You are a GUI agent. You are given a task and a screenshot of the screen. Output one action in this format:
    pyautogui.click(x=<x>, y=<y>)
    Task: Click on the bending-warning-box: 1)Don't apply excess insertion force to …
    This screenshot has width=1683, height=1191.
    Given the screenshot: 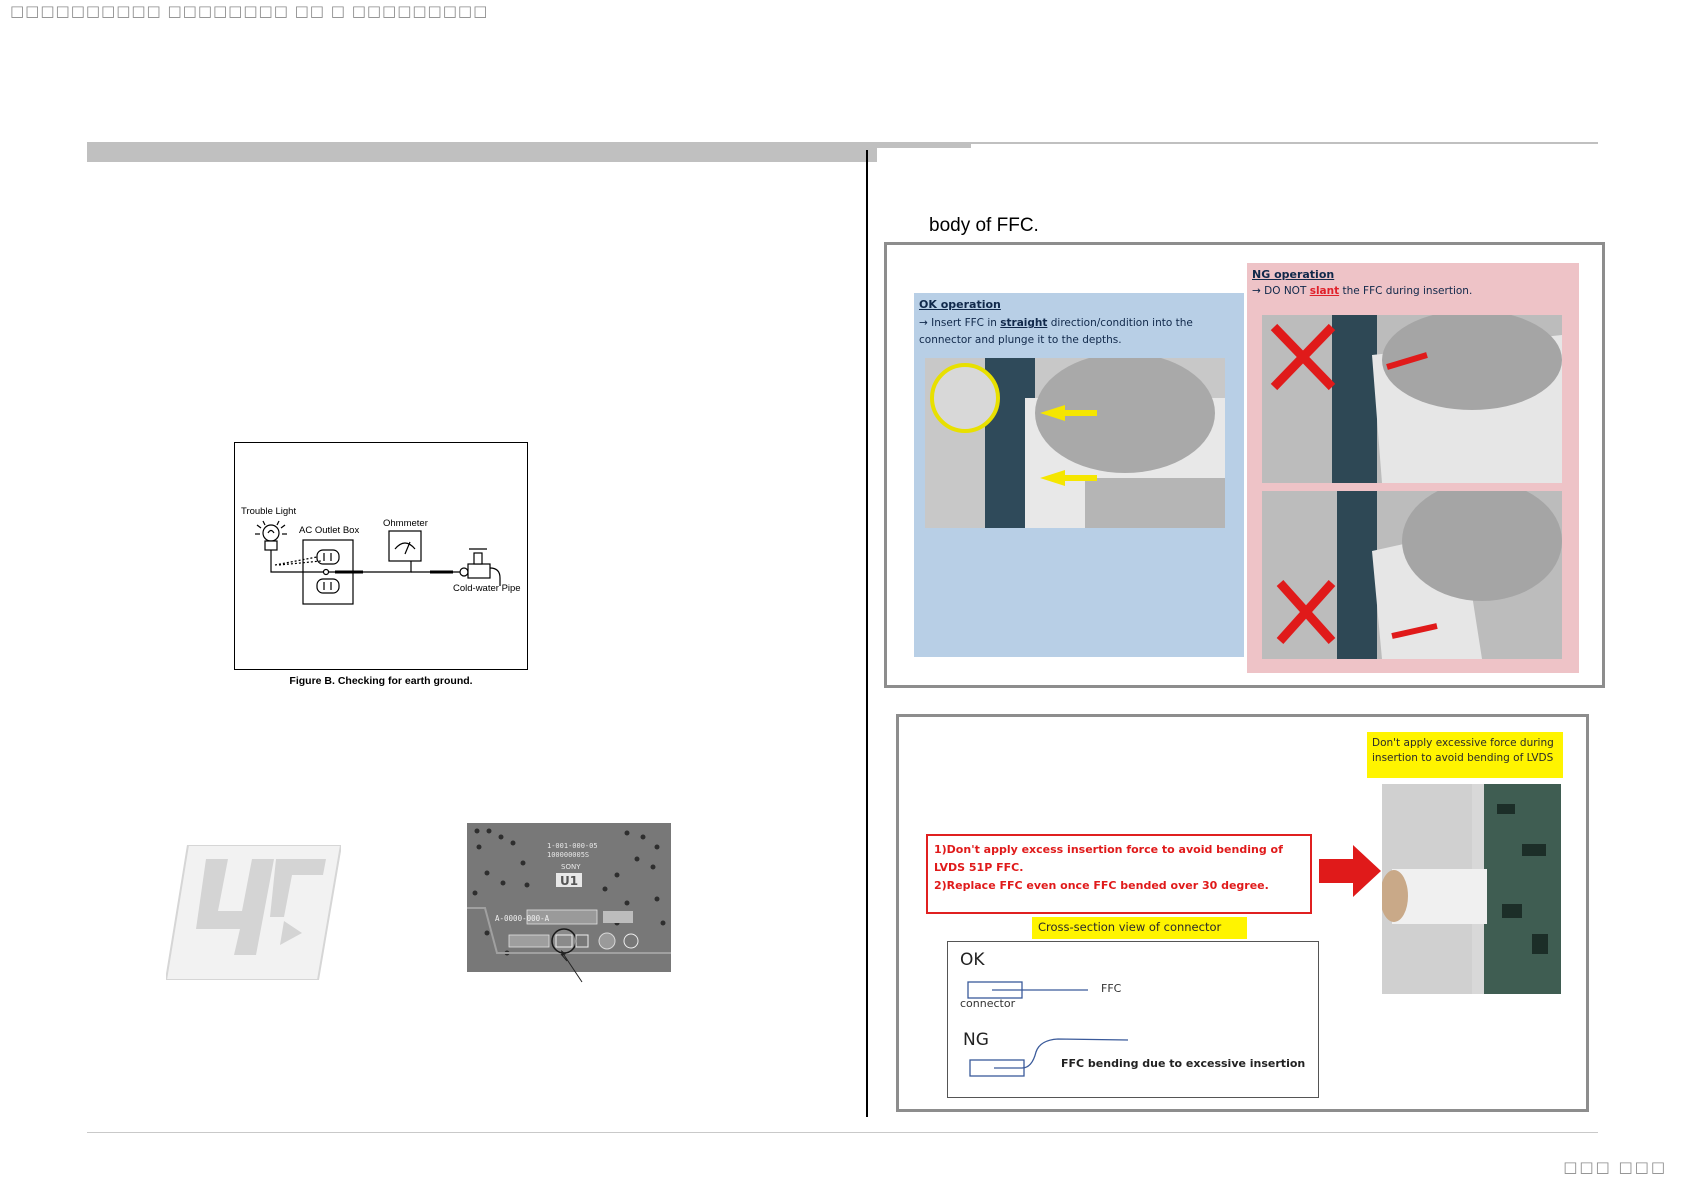 What is the action you would take?
    pyautogui.click(x=1119, y=874)
    